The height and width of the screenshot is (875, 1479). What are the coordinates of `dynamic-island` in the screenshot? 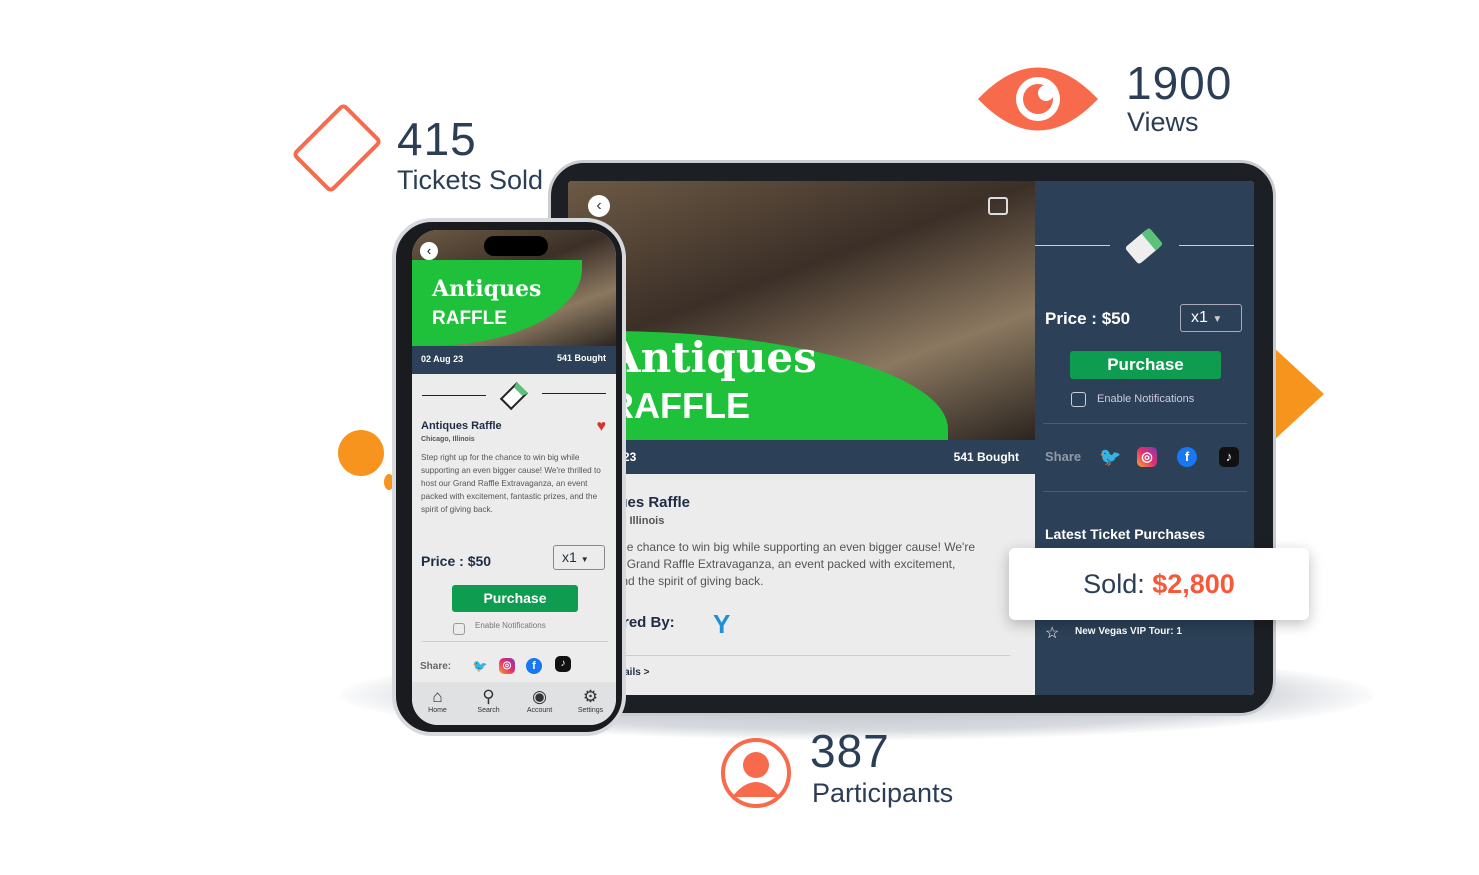 It's located at (516, 246).